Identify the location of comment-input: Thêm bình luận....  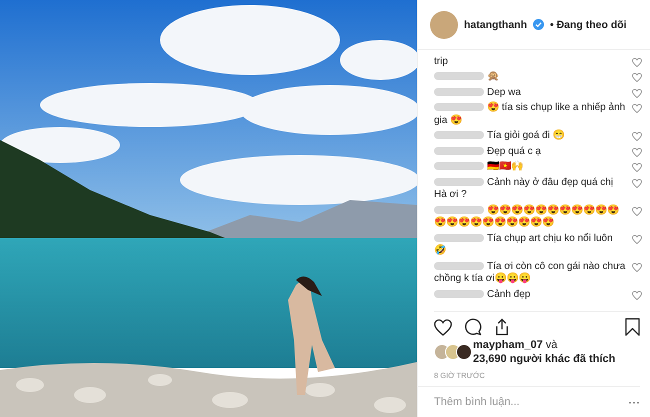
(531, 402).